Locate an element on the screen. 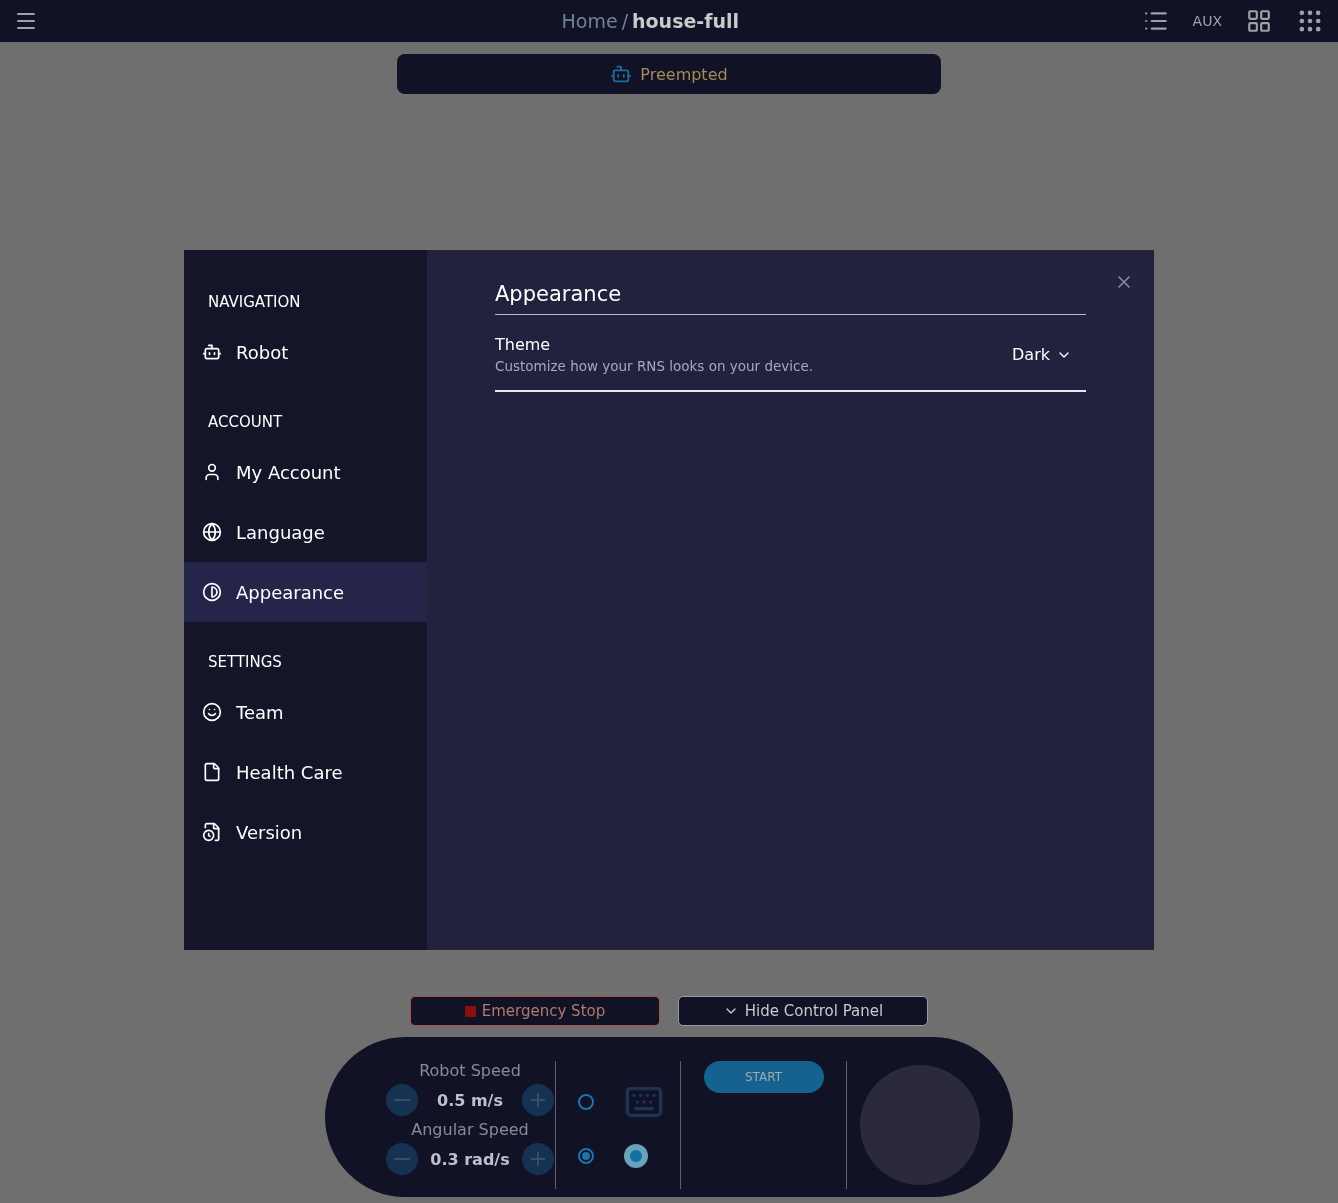 This screenshot has width=1338, height=1203. sidebar-item: Language is located at coordinates (305, 532).